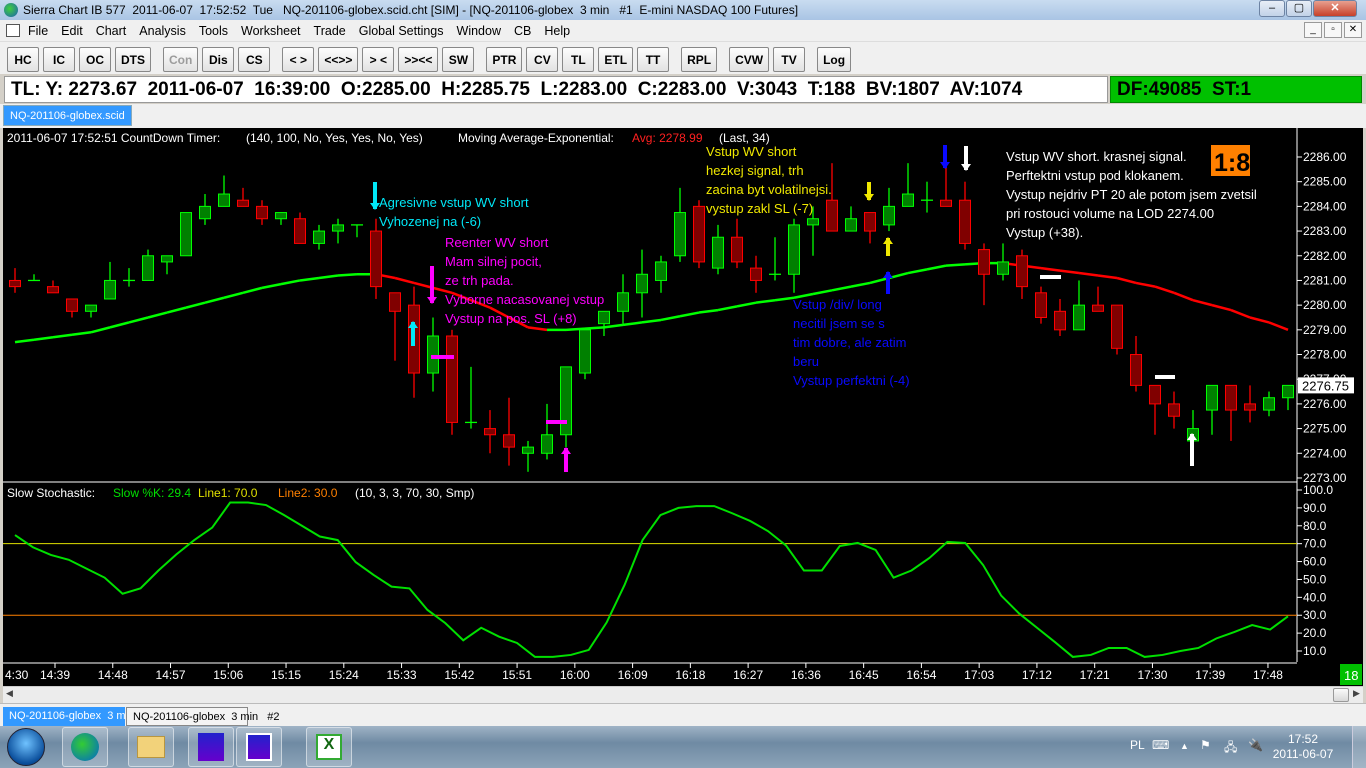 This screenshot has width=1366, height=768. Describe the element at coordinates (1341, 695) in the screenshot. I see `scroll-thumb` at that location.